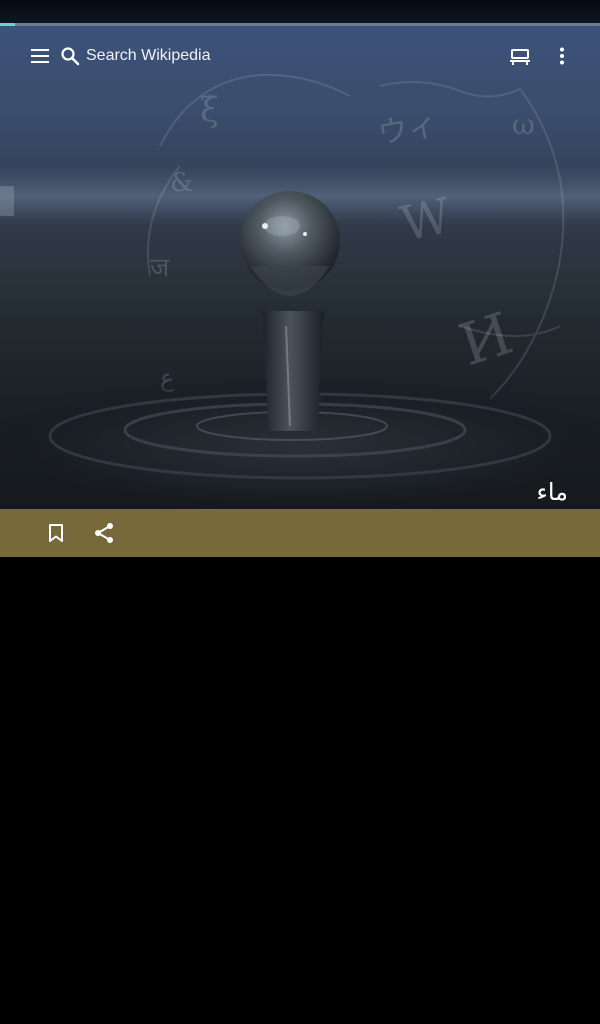 The width and height of the screenshot is (600, 1024). I want to click on svg-text: ω, so click(523, 124).